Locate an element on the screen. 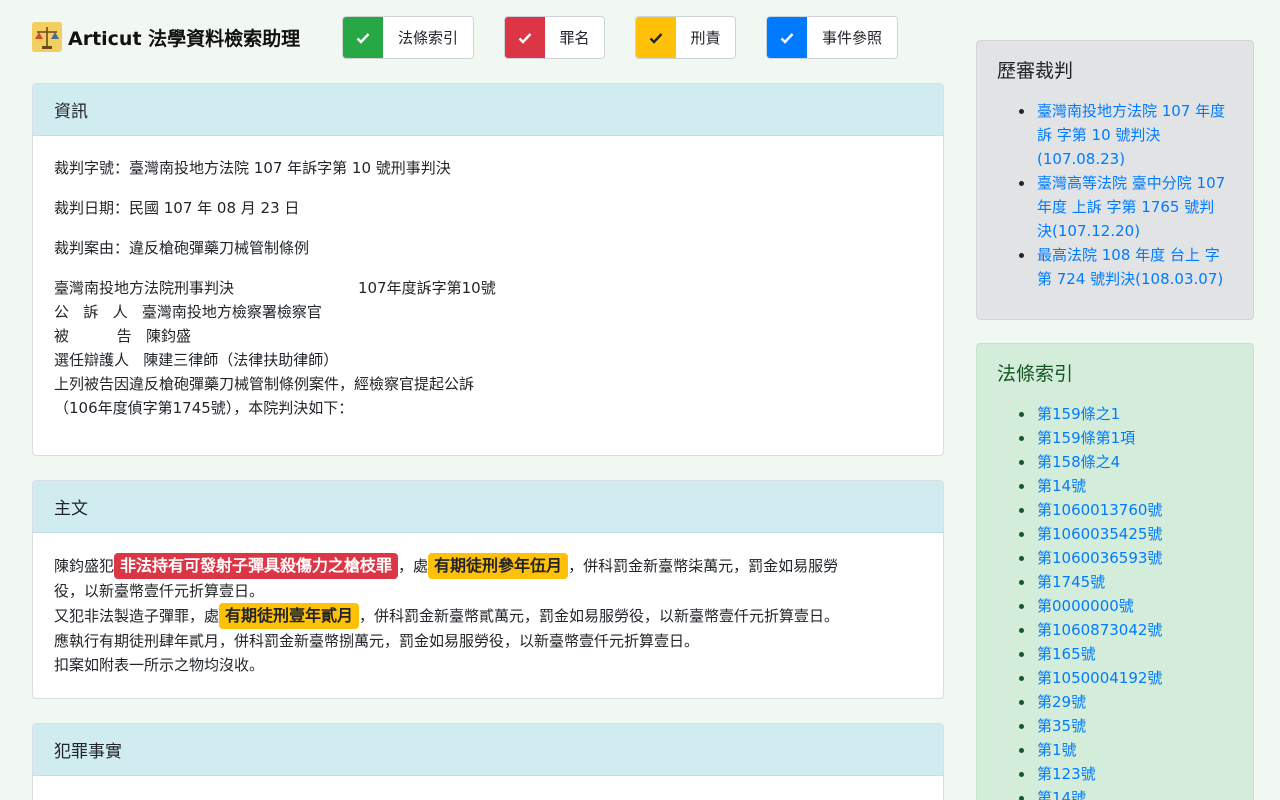 The image size is (1280, 800). law-index-link: 第35號 is located at coordinates (1127, 726).